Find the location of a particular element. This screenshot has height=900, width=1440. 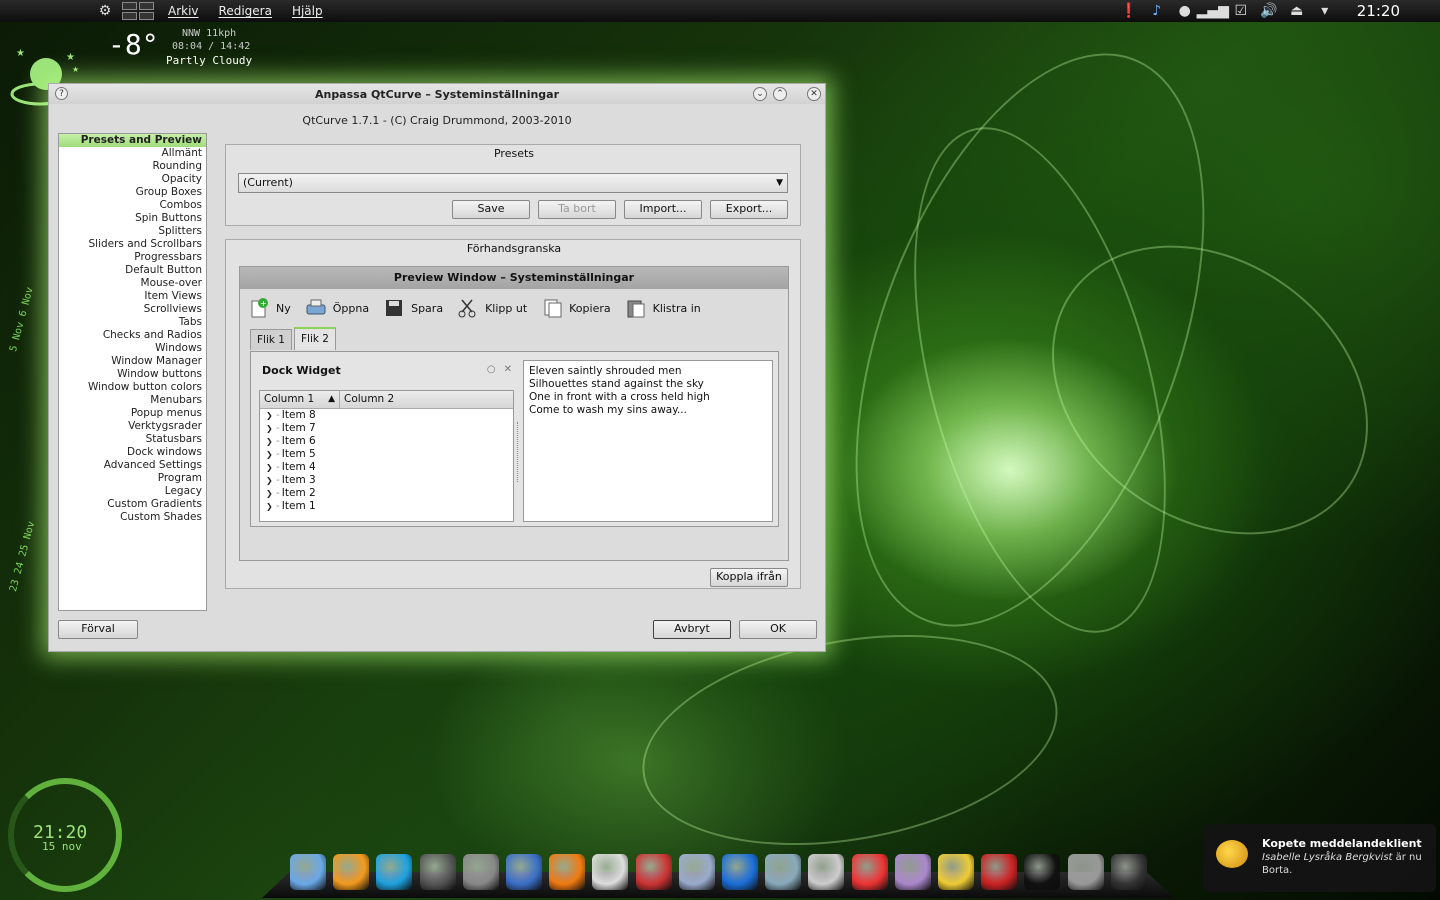

settings-page-item: Combos is located at coordinates (132, 205).